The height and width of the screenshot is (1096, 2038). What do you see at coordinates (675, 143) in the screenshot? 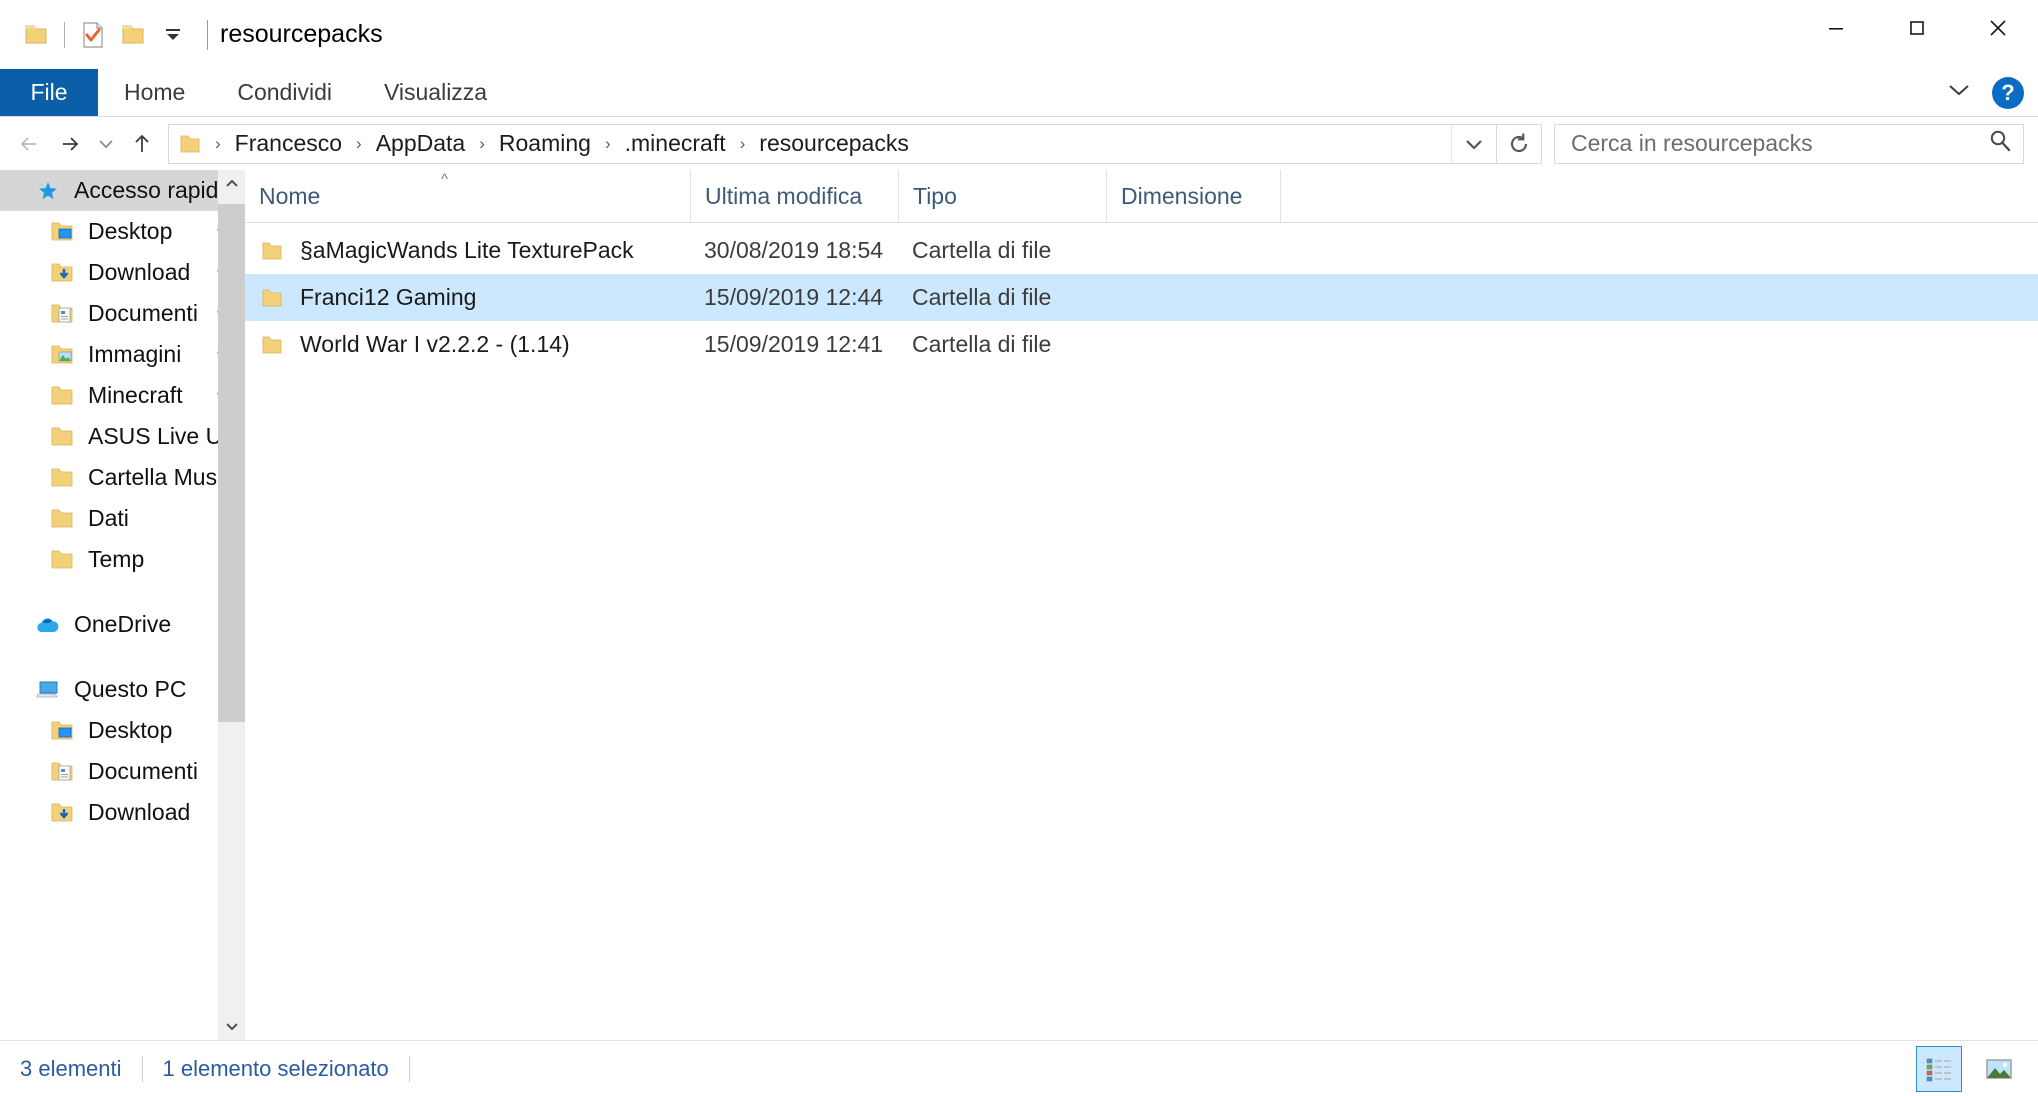
I see `breadcrumb-item-minecraft: .minecraft` at bounding box center [675, 143].